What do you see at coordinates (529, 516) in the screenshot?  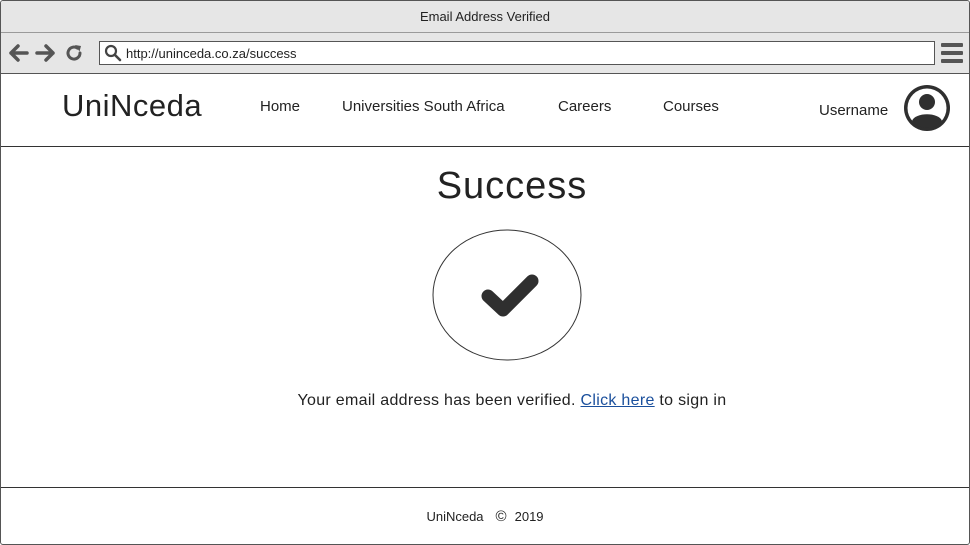 I see `footer-year: 2019` at bounding box center [529, 516].